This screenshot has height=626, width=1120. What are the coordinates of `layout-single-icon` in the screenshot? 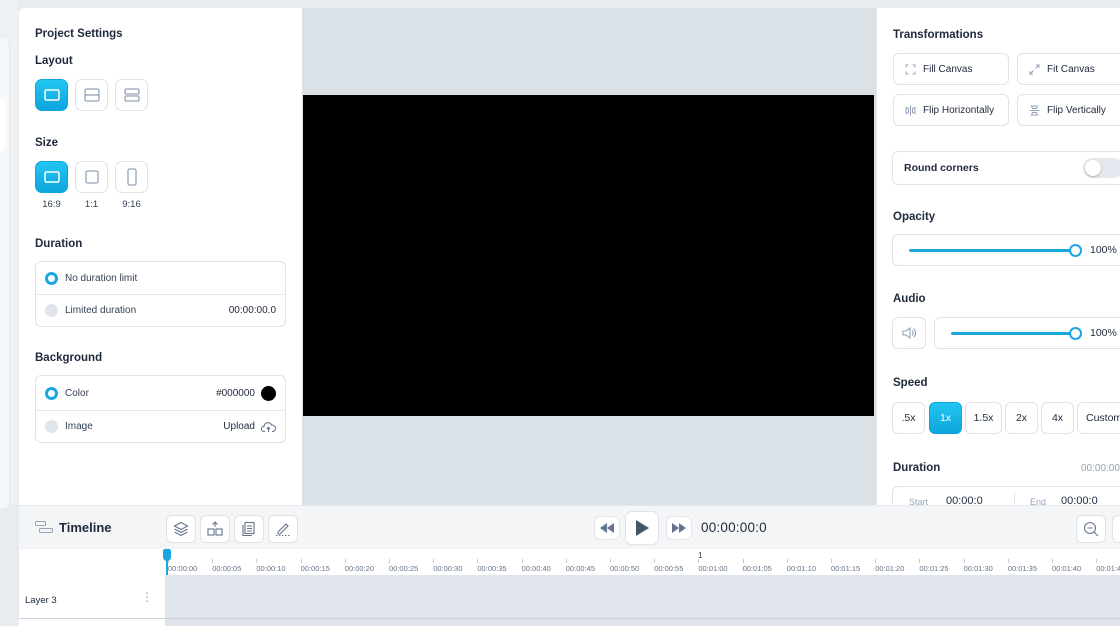 It's located at (51, 95).